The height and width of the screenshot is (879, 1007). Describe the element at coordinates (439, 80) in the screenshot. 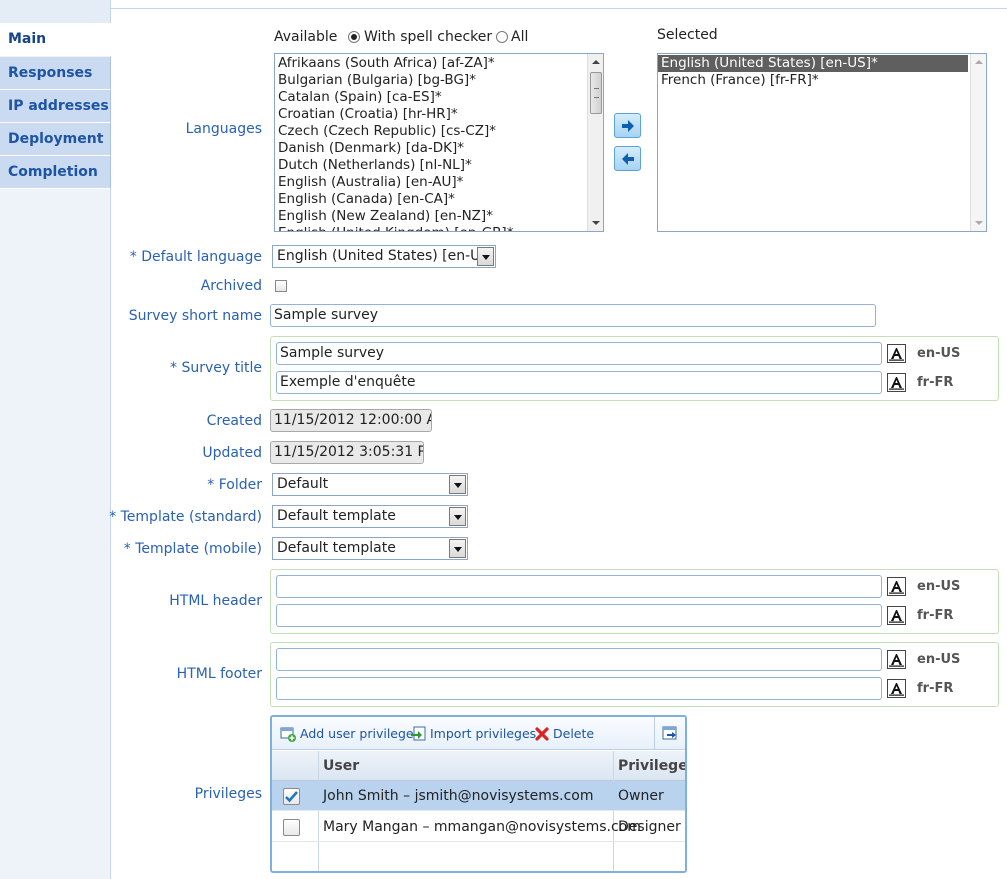

I see `available-language-item: Bulgarian (Bulgaria) [bg-BG]*` at that location.